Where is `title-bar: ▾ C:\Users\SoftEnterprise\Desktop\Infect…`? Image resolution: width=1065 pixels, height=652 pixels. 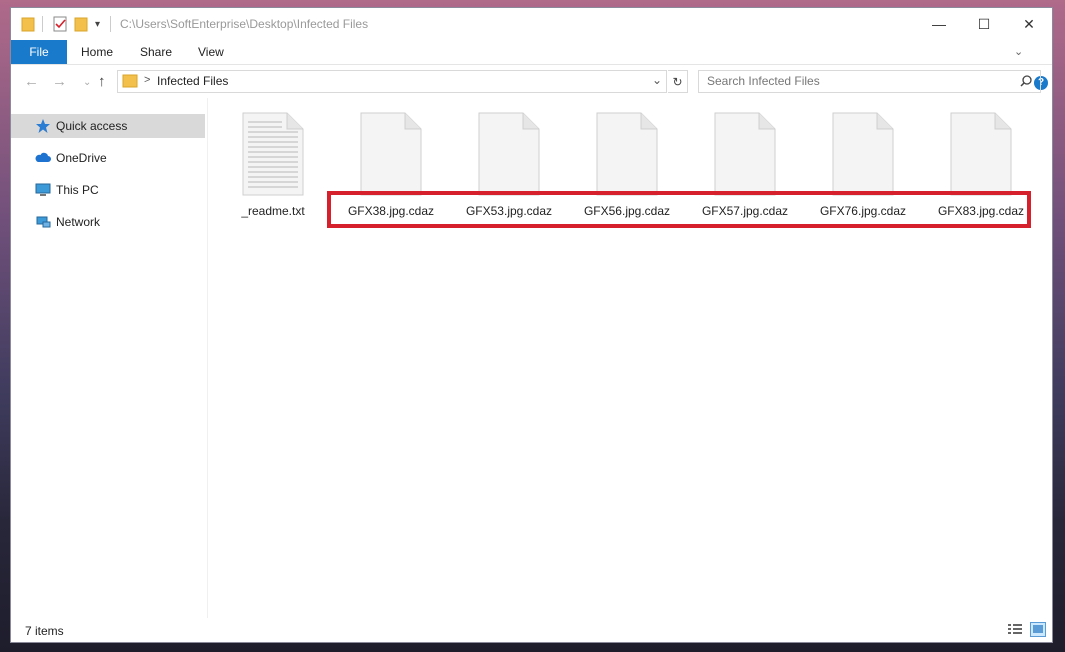 title-bar: ▾ C:\Users\SoftEnterprise\Desktop\Infect… is located at coordinates (531, 24).